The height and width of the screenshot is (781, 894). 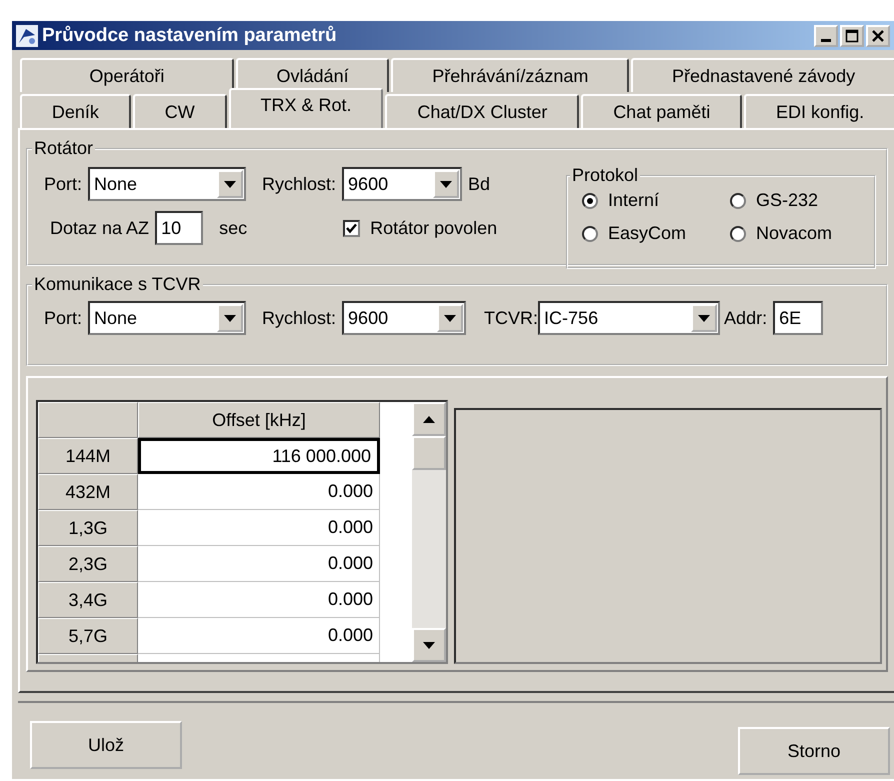 What do you see at coordinates (661, 111) in the screenshot?
I see `tab: Chat paměti` at bounding box center [661, 111].